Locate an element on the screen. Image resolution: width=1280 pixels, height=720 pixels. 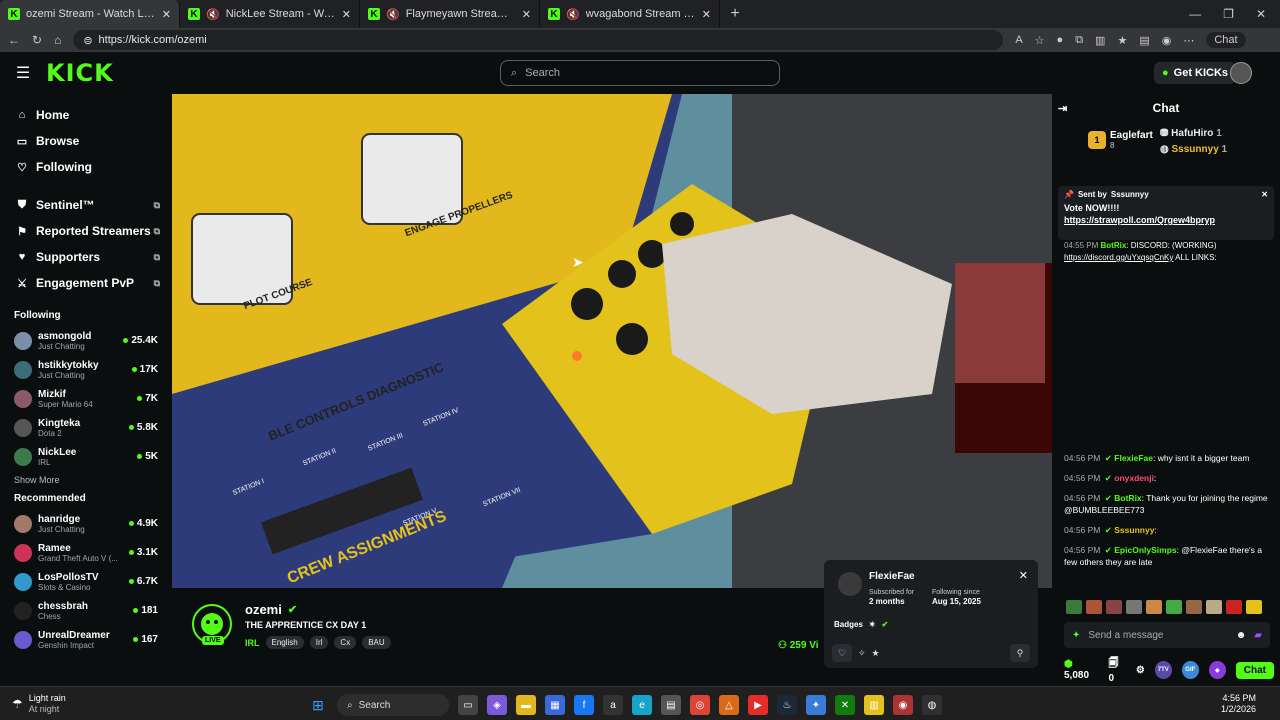
pinned-link: https://strawpoll.com/Qrgew4bpryp is located at coordinates (1166, 220).